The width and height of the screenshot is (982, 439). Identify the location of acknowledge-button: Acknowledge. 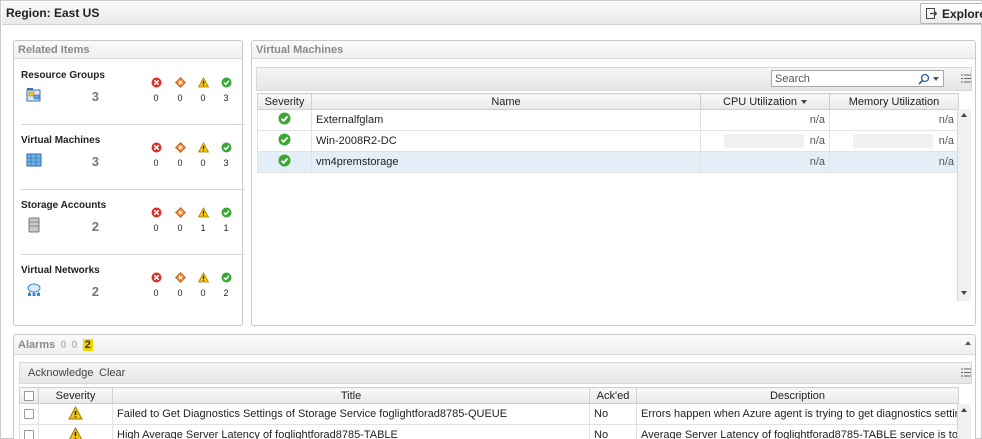
(60, 373).